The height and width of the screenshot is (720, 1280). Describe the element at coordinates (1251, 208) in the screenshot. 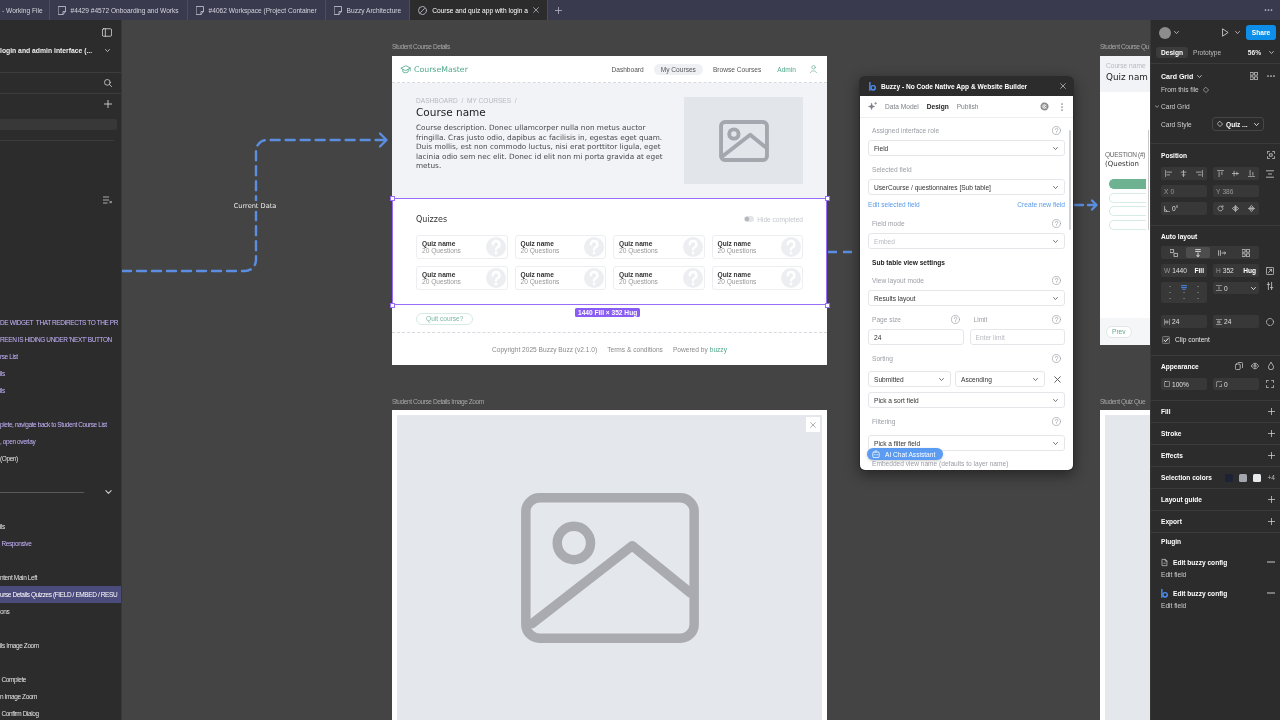

I see `flip-vertical-icon` at that location.